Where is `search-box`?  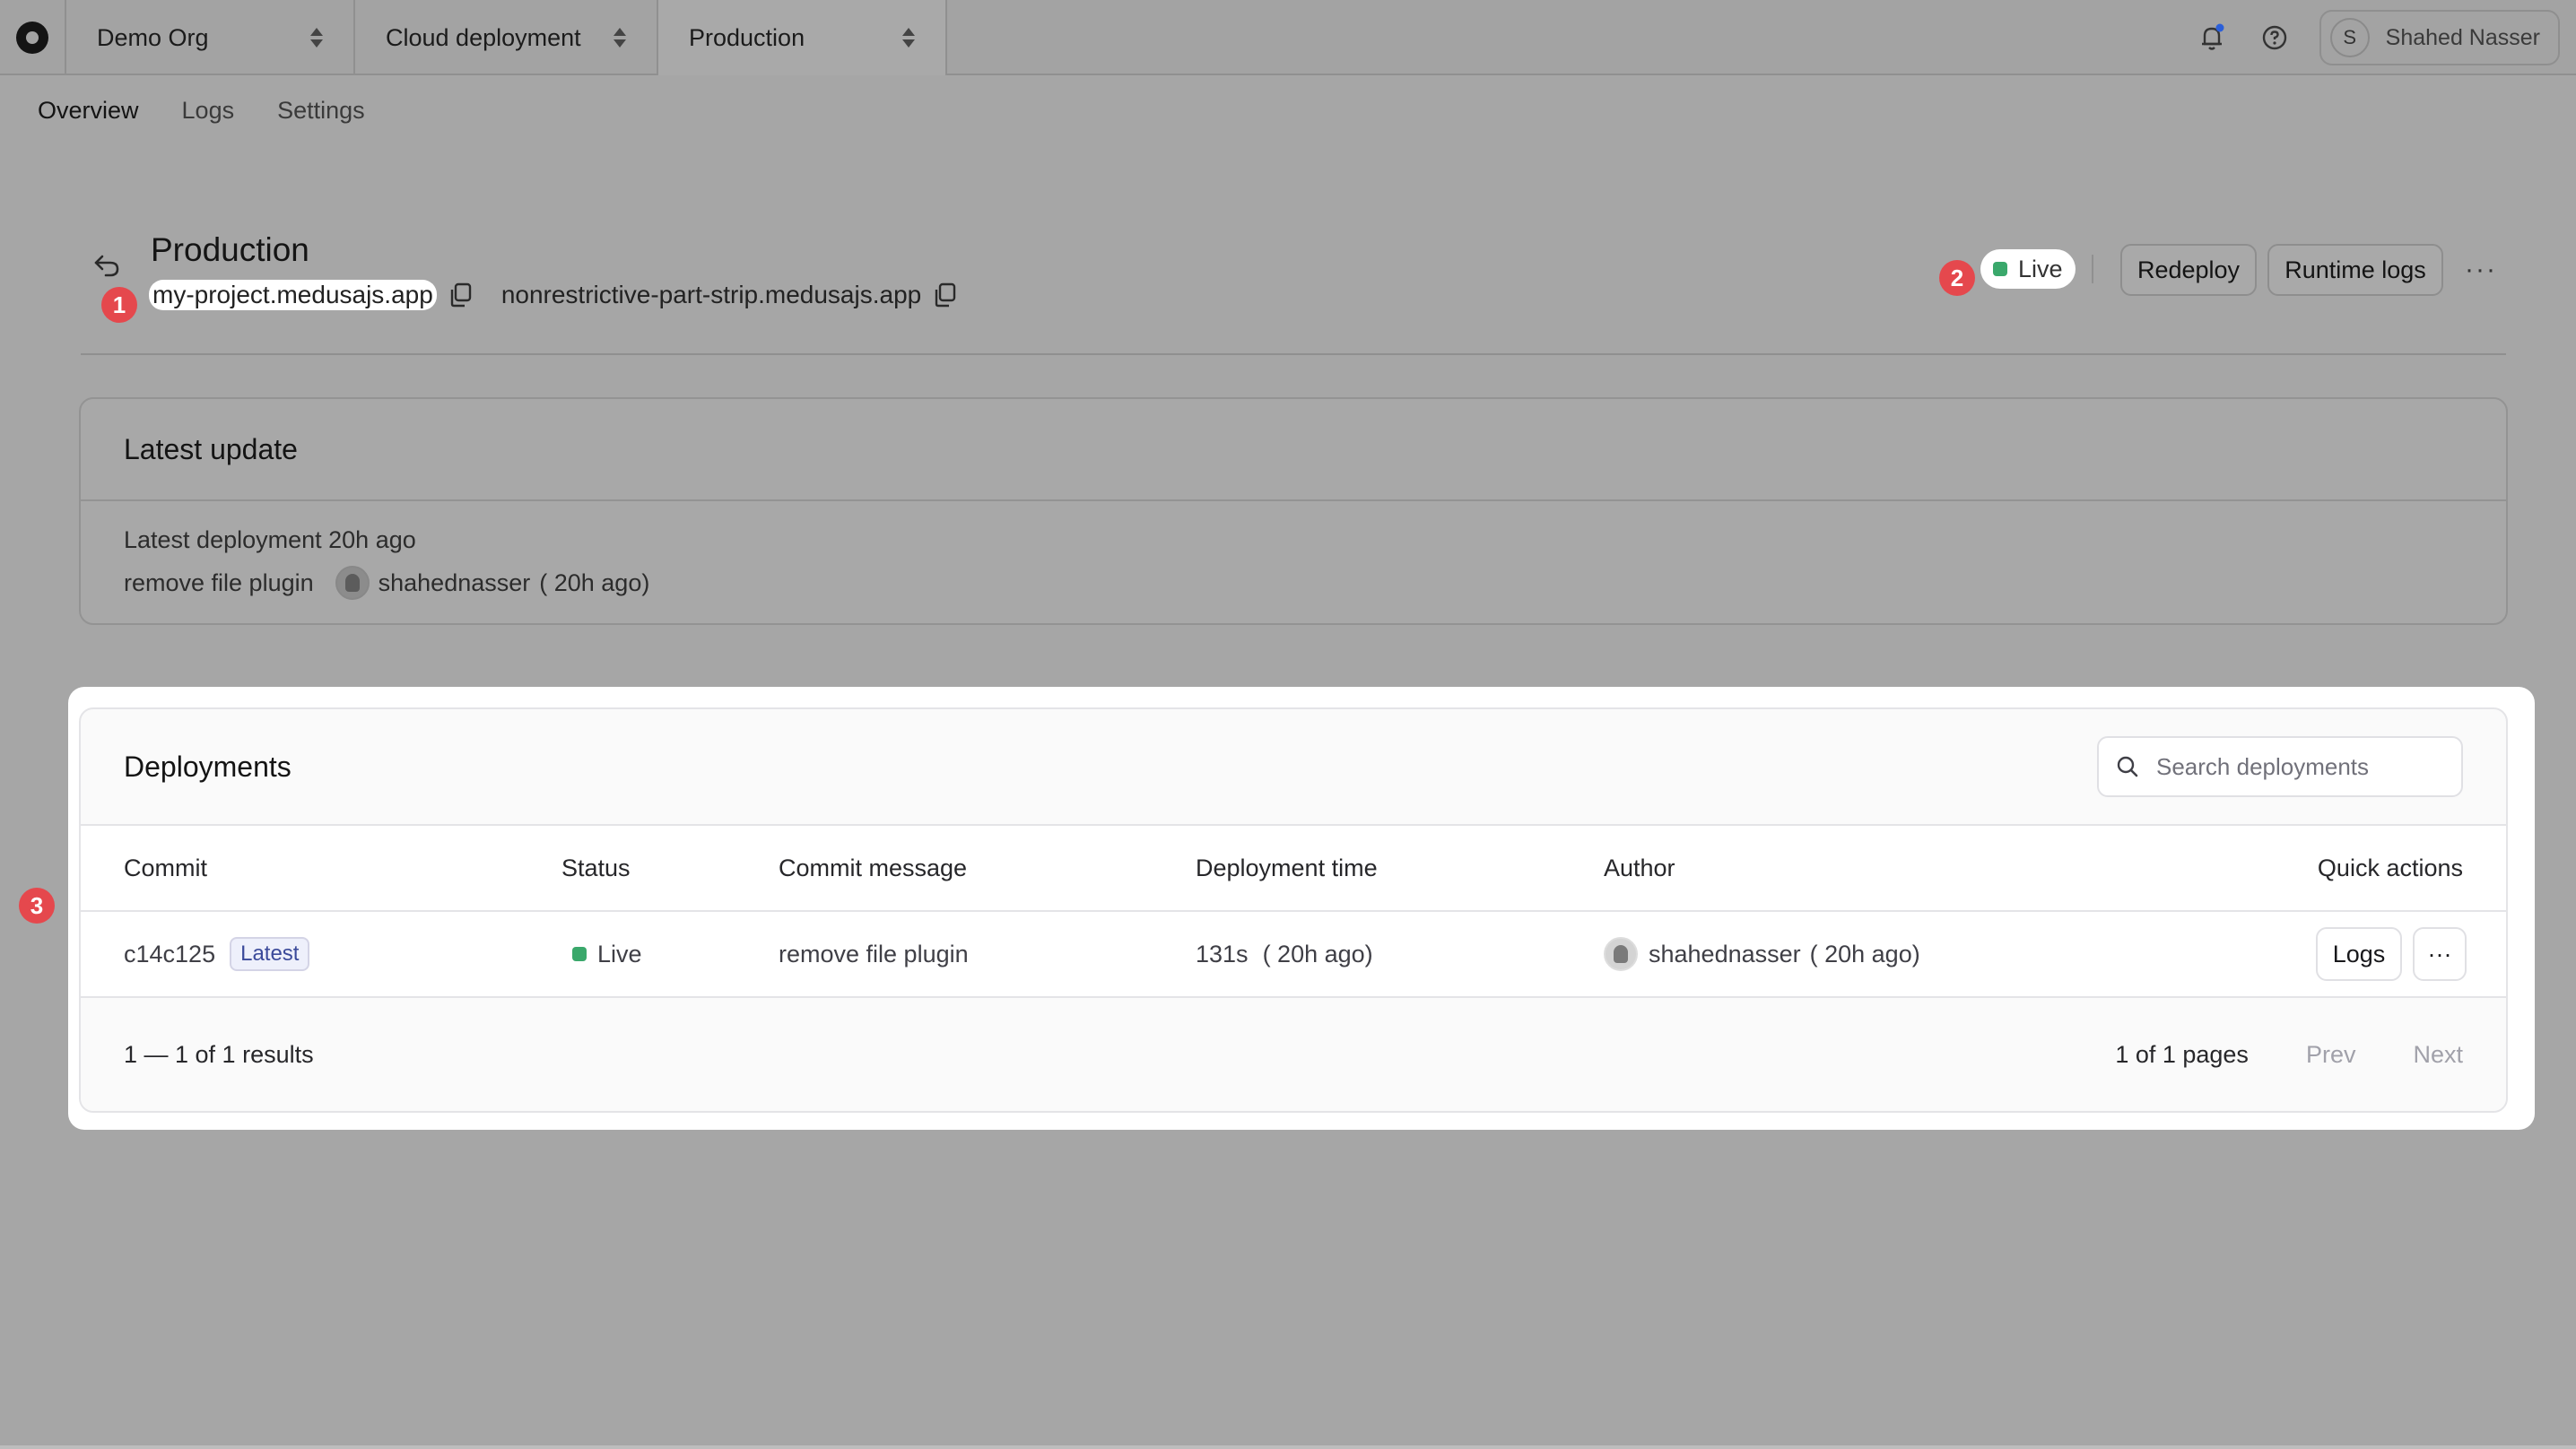
search-box is located at coordinates (2280, 766).